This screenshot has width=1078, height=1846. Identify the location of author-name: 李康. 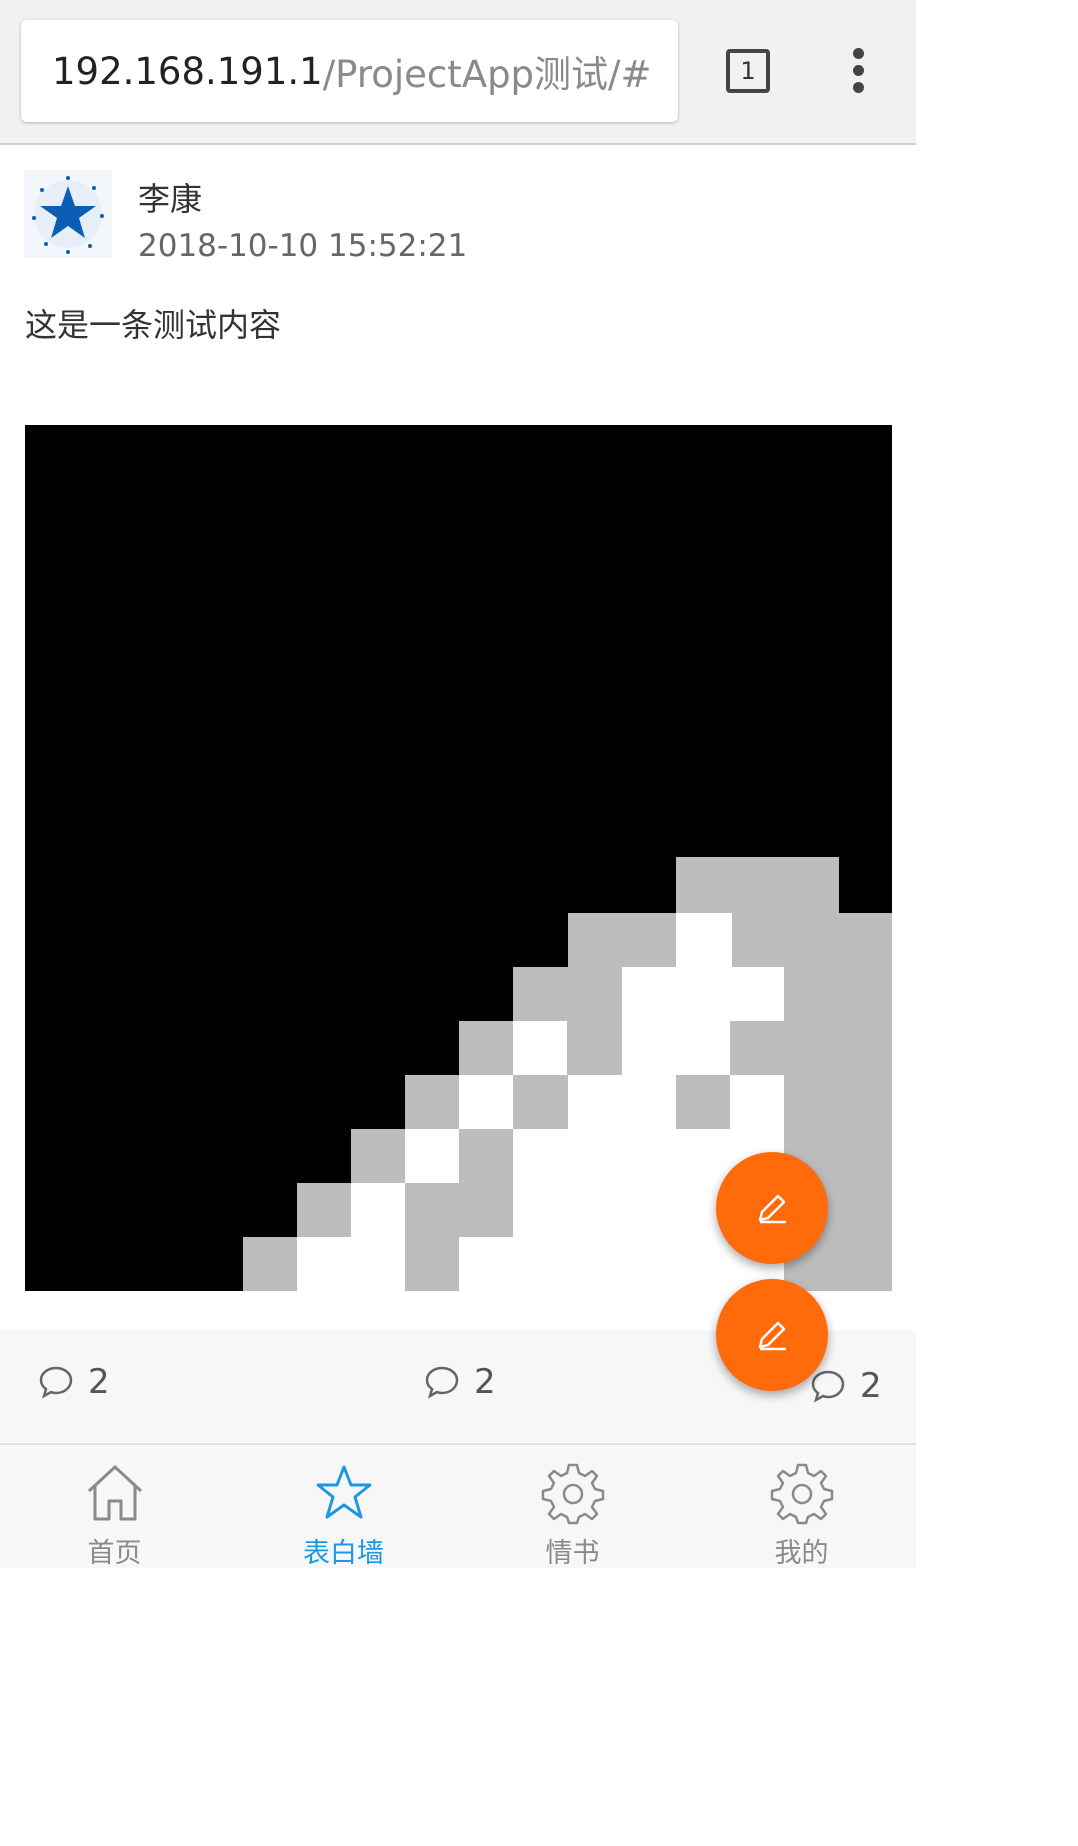
(170, 197).